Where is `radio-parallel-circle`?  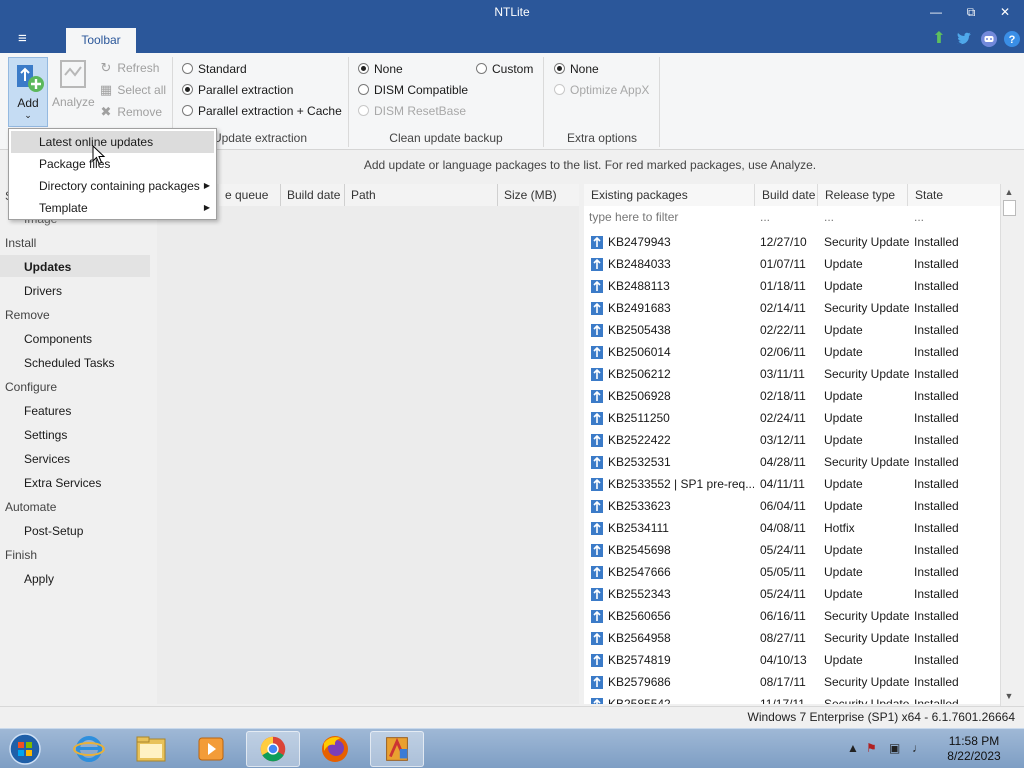 radio-parallel-circle is located at coordinates (187, 89).